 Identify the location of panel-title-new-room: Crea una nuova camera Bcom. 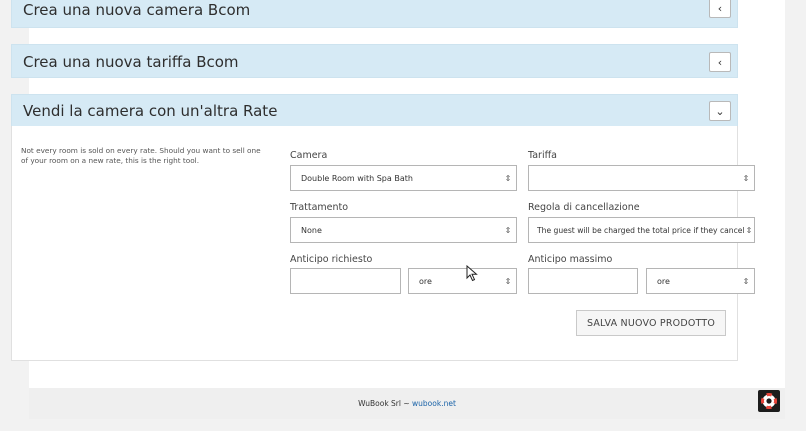
(137, 10).